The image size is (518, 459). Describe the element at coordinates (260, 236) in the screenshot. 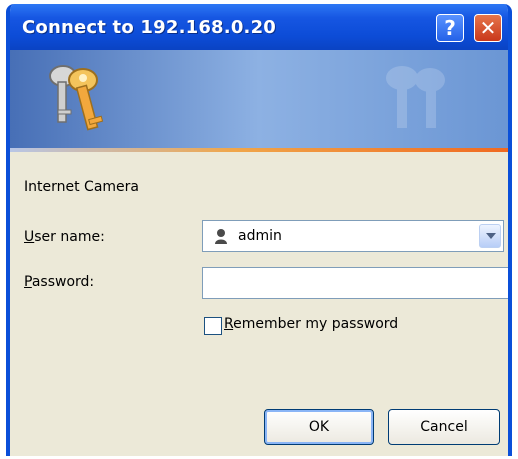

I see `user-name-value: admin` at that location.